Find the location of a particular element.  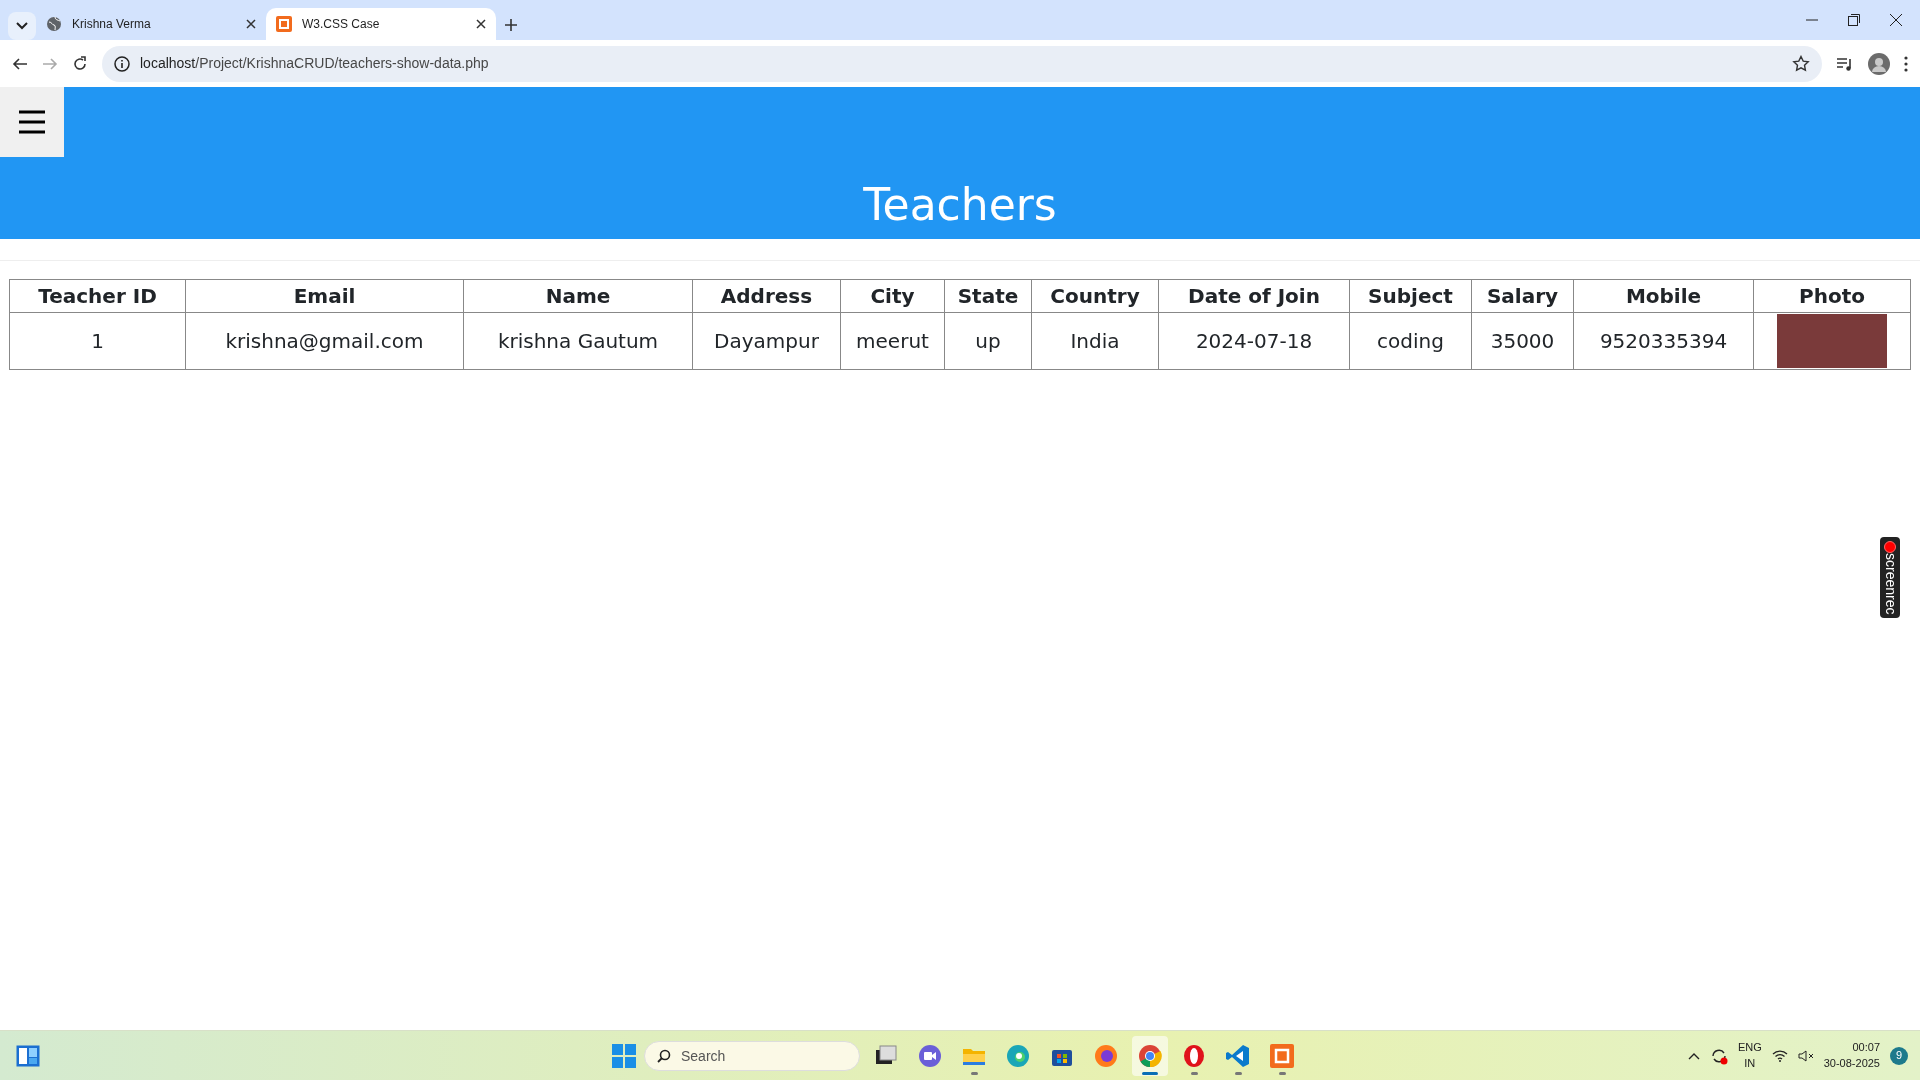

column-header: Teacher ID is located at coordinates (97, 296).